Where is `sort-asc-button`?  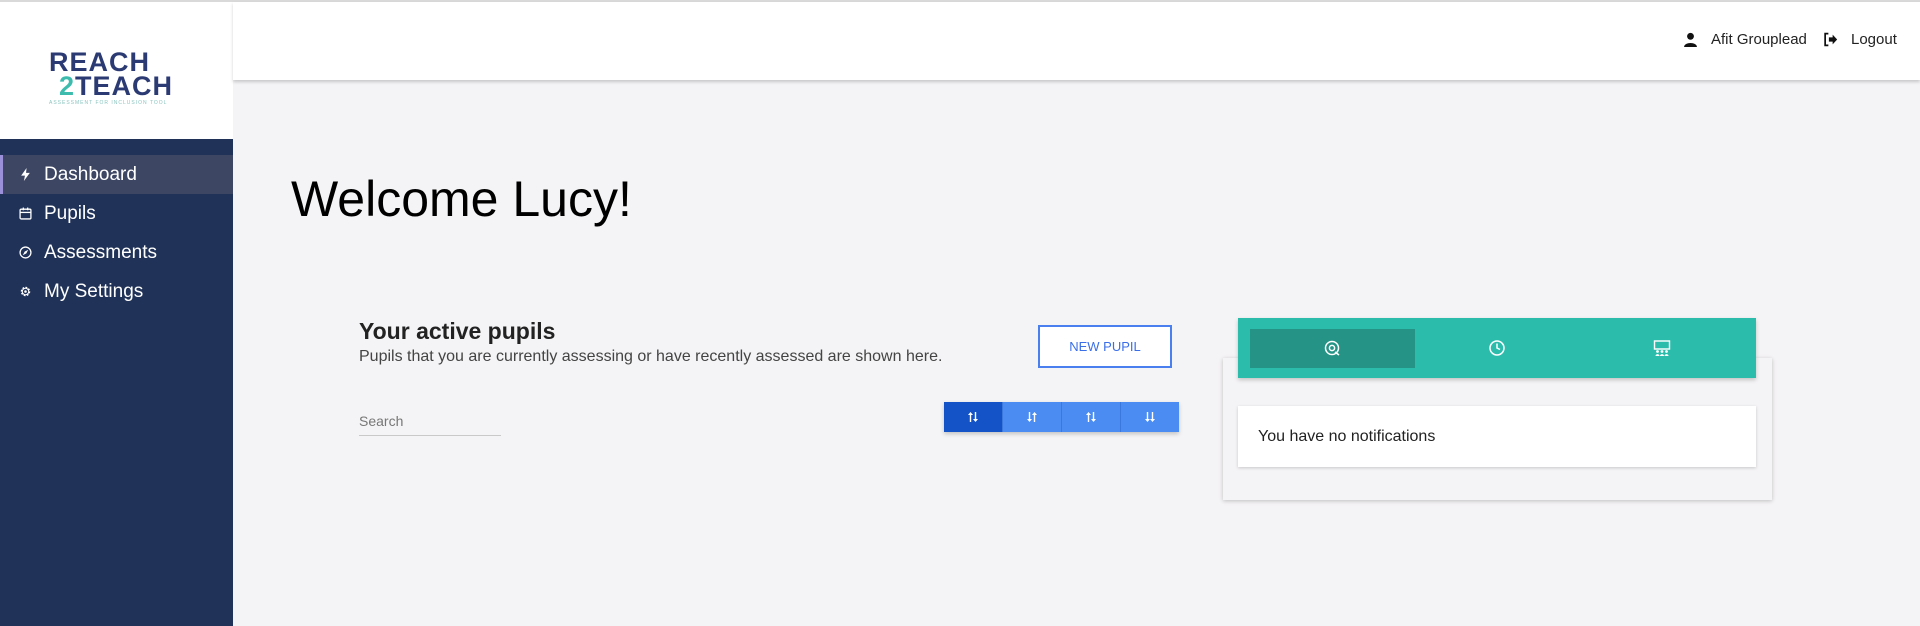
sort-asc-button is located at coordinates (973, 417).